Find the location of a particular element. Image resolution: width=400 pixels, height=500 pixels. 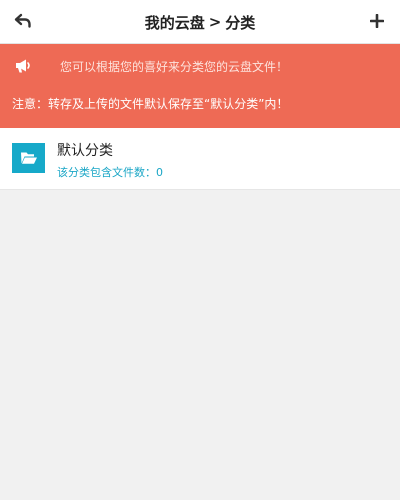

notice-tip-row: 您可以根据您的喜好来分类您的云盘文件！ is located at coordinates (200, 67).